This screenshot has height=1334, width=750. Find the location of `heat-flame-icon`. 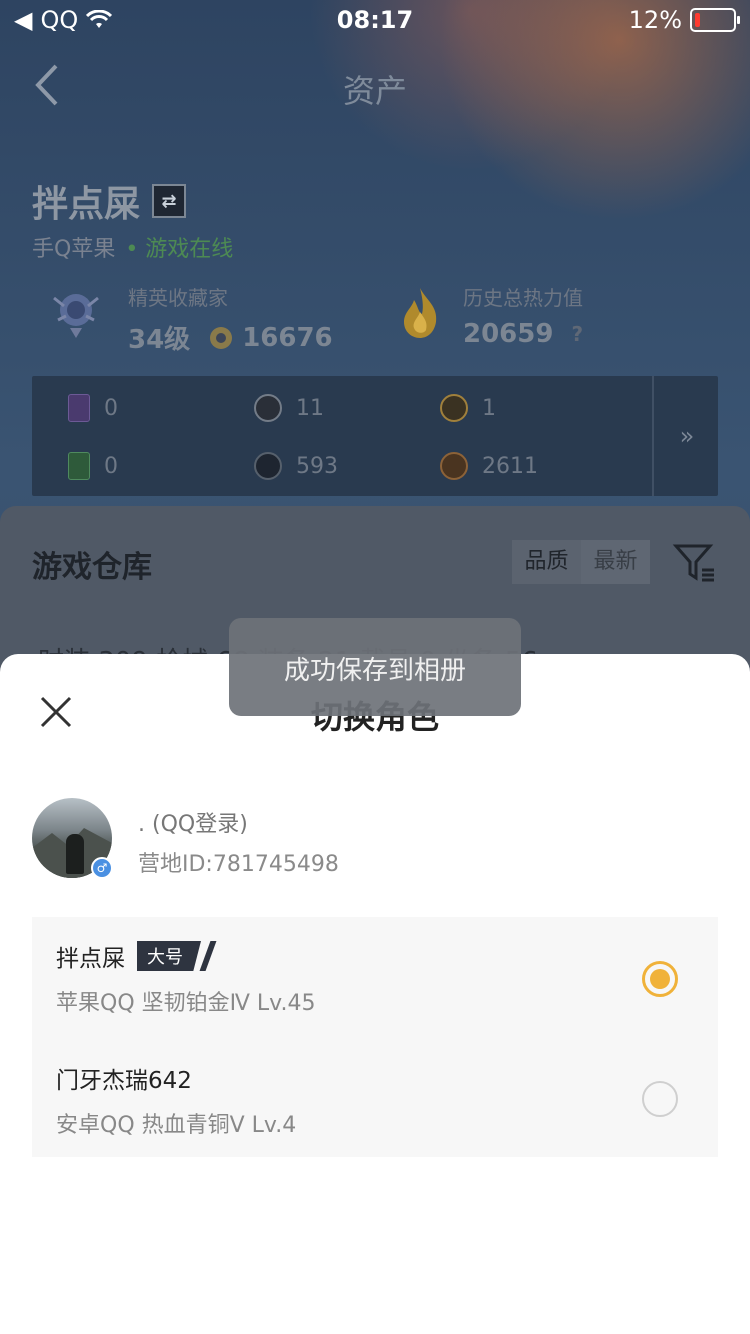

heat-flame-icon is located at coordinates (420, 313).